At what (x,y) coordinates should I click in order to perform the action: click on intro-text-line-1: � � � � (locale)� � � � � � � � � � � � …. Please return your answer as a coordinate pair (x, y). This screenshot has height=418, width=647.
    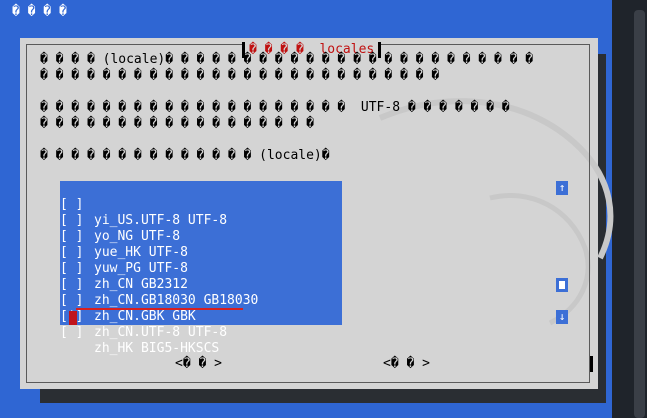
    Looking at the image, I should click on (287, 59).